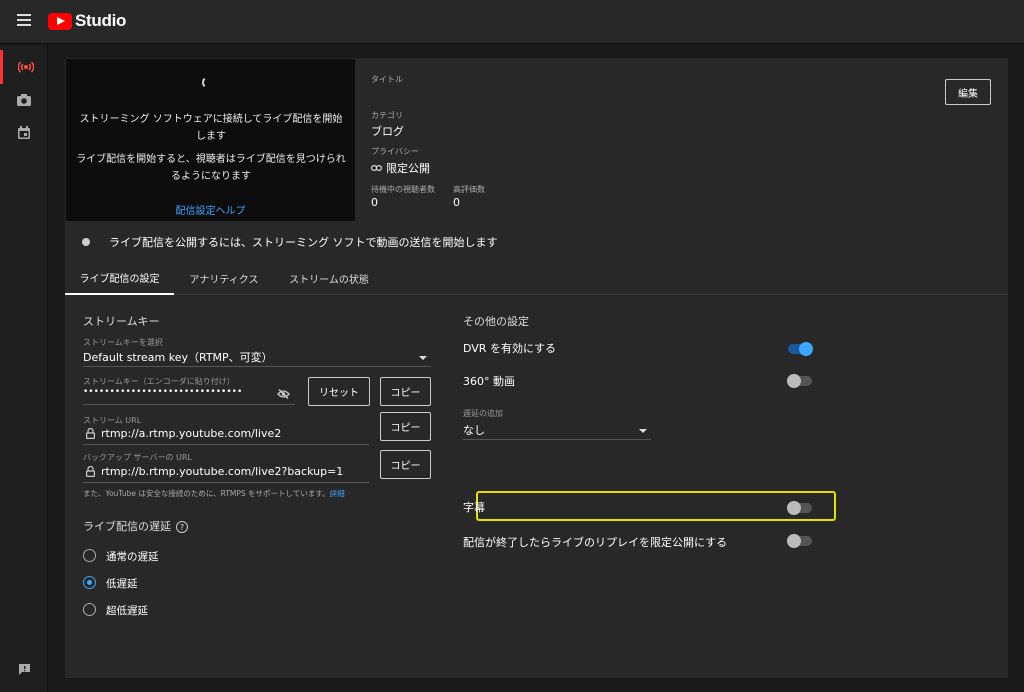  What do you see at coordinates (510, 348) in the screenshot?
I see `dvr-label: DVR を有効にする` at bounding box center [510, 348].